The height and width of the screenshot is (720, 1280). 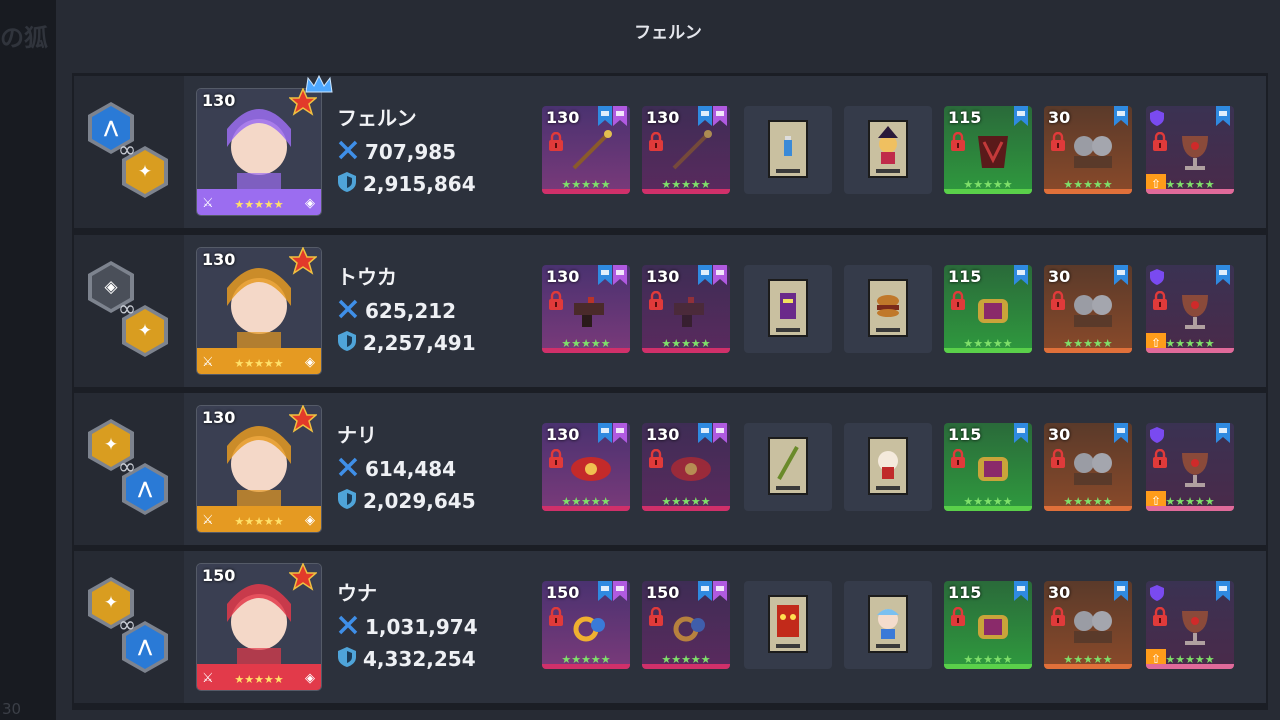 What do you see at coordinates (691, 468) in the screenshot?
I see `crab-icon` at bounding box center [691, 468].